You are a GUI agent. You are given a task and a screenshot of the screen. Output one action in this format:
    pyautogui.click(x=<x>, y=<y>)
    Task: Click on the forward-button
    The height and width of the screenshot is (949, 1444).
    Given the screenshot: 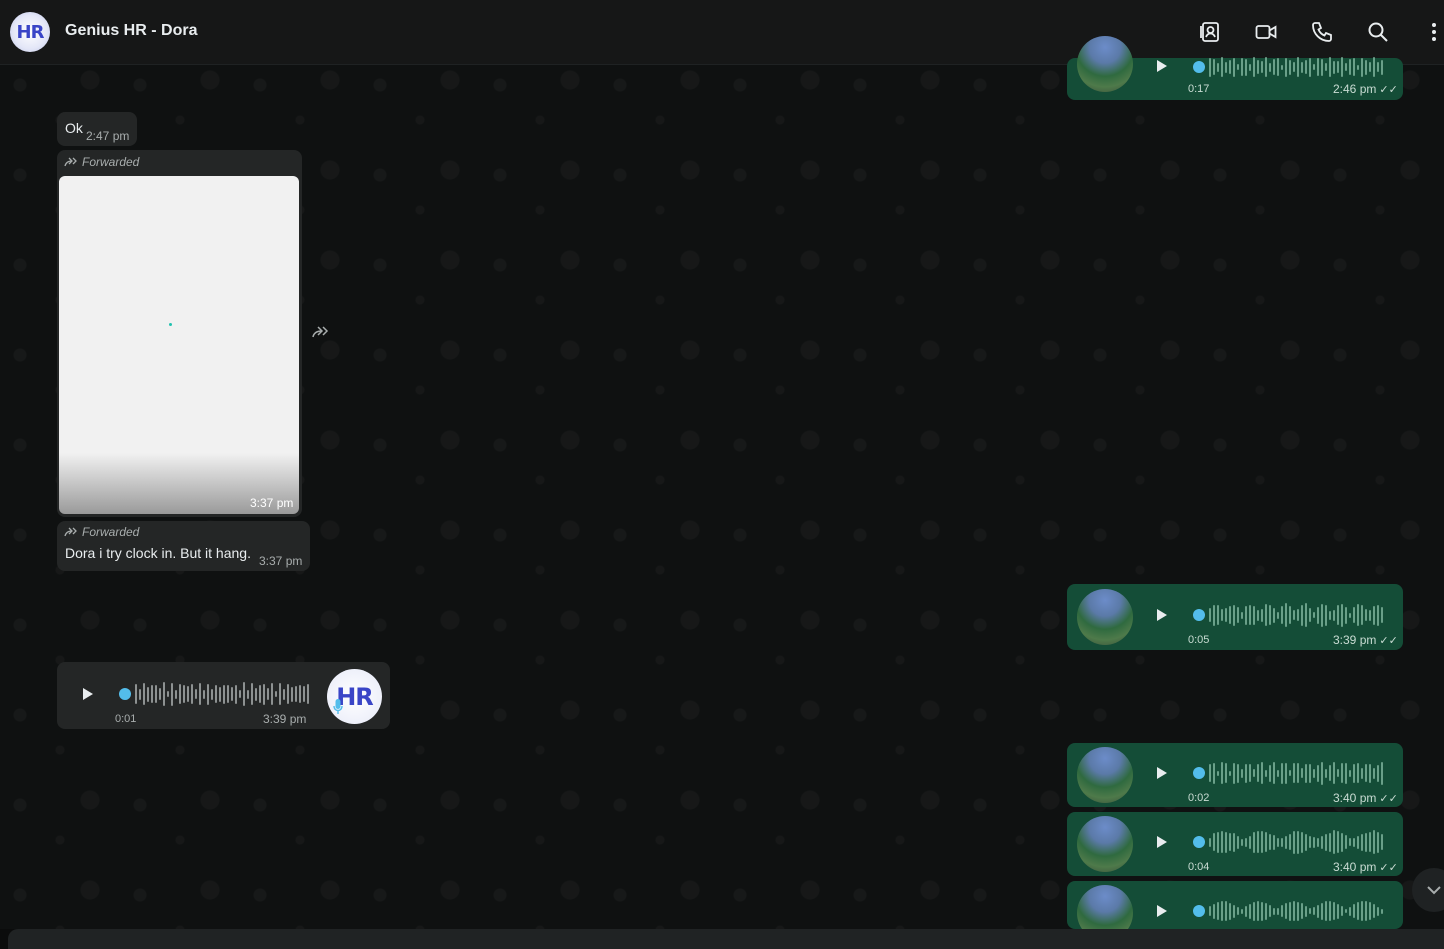 What is the action you would take?
    pyautogui.click(x=321, y=332)
    